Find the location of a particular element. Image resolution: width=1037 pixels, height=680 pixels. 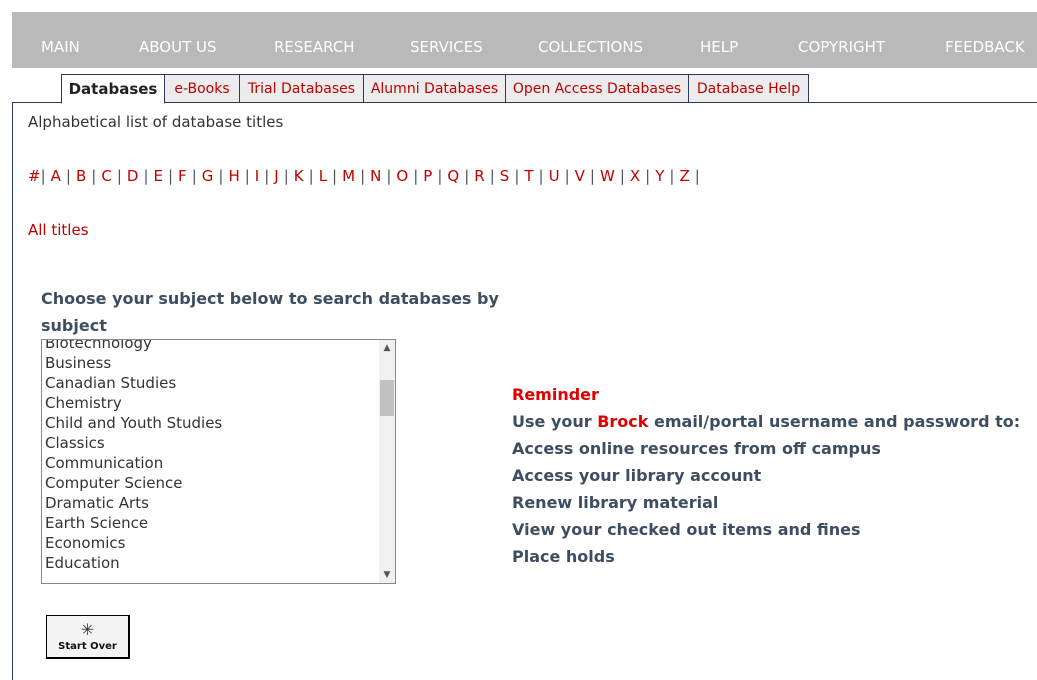

subject-option: Canadian Studies is located at coordinates (133, 383).